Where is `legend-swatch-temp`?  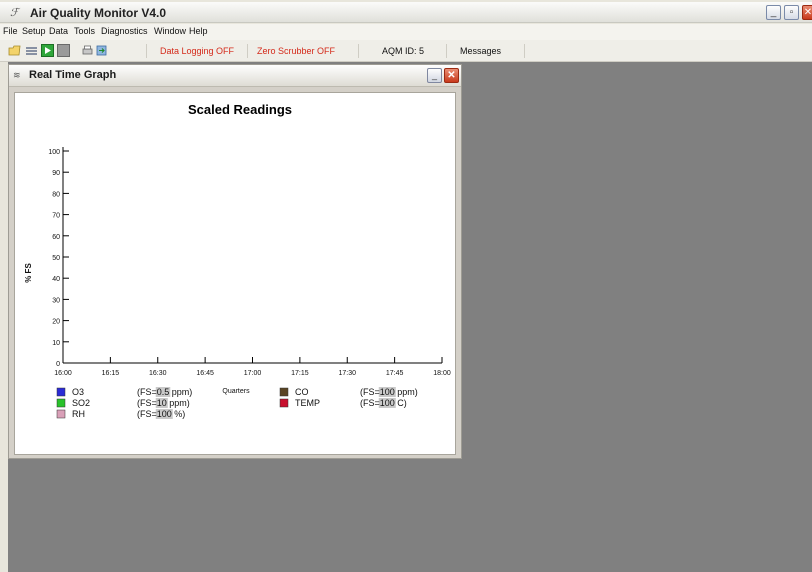
legend-swatch-temp is located at coordinates (284, 403).